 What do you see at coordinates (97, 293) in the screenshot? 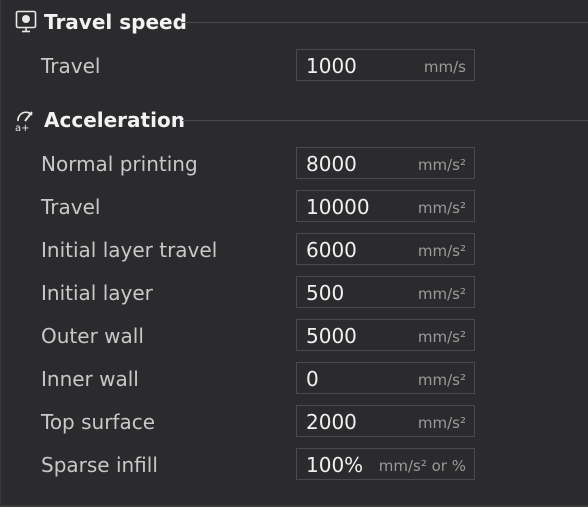
I see `row-label-initial-layer: Initial layer` at bounding box center [97, 293].